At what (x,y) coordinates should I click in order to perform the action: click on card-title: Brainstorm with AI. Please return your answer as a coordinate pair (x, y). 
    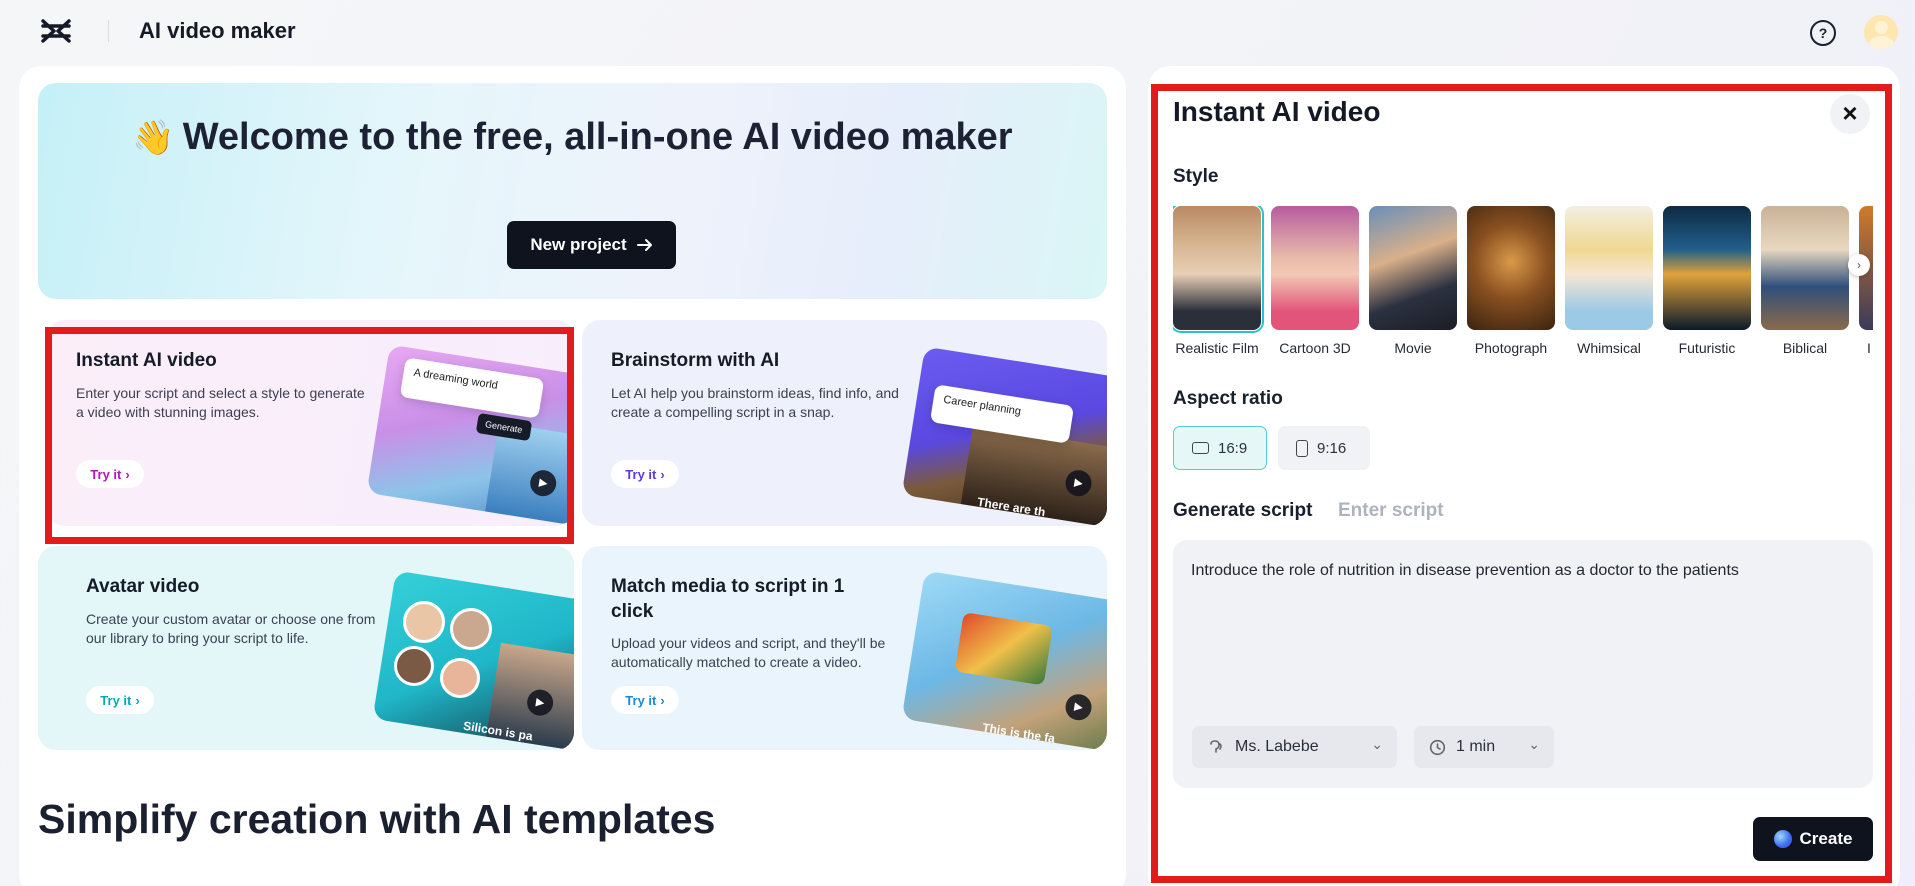
    Looking at the image, I should click on (695, 360).